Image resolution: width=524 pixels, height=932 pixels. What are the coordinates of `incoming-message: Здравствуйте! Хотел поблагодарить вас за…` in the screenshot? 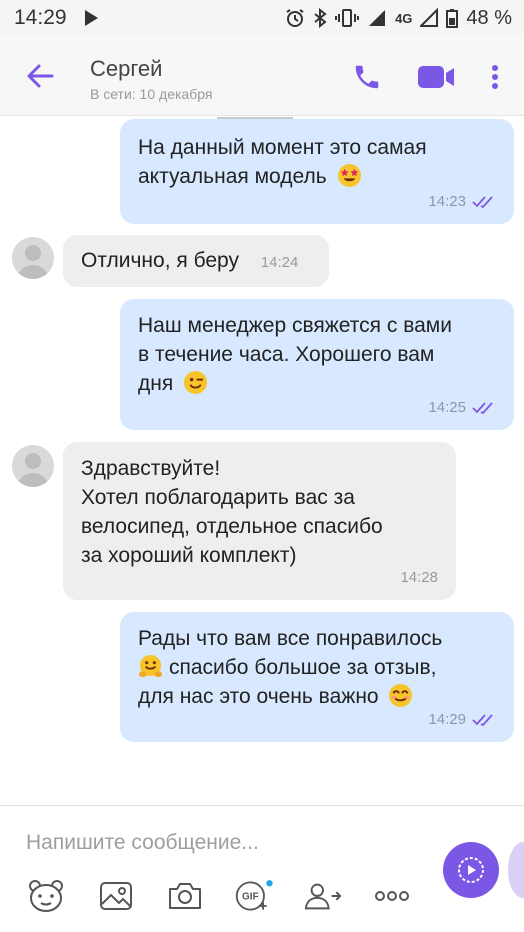 It's located at (259, 521).